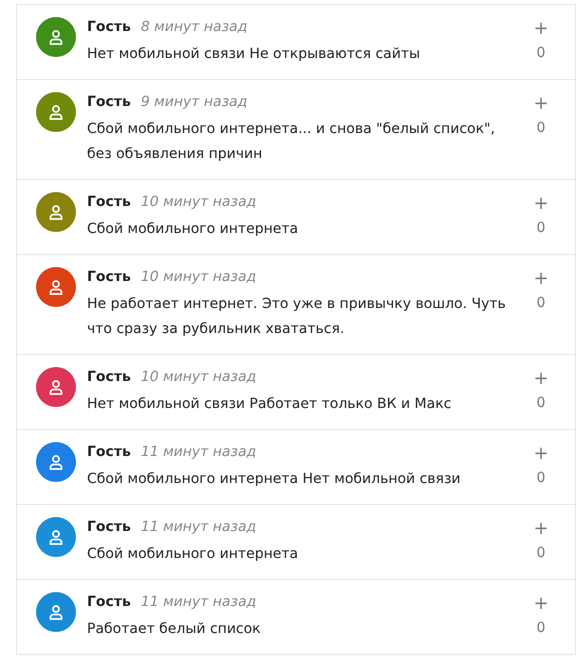  I want to click on comment-text: Работает белый список, so click(174, 629).